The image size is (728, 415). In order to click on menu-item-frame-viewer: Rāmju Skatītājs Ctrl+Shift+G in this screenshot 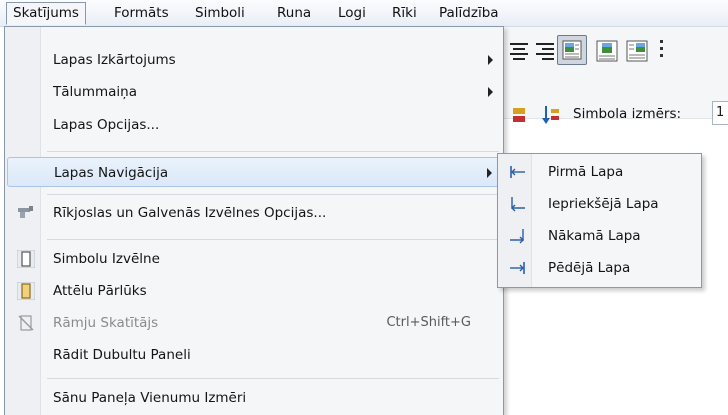, I will do `click(254, 323)`.